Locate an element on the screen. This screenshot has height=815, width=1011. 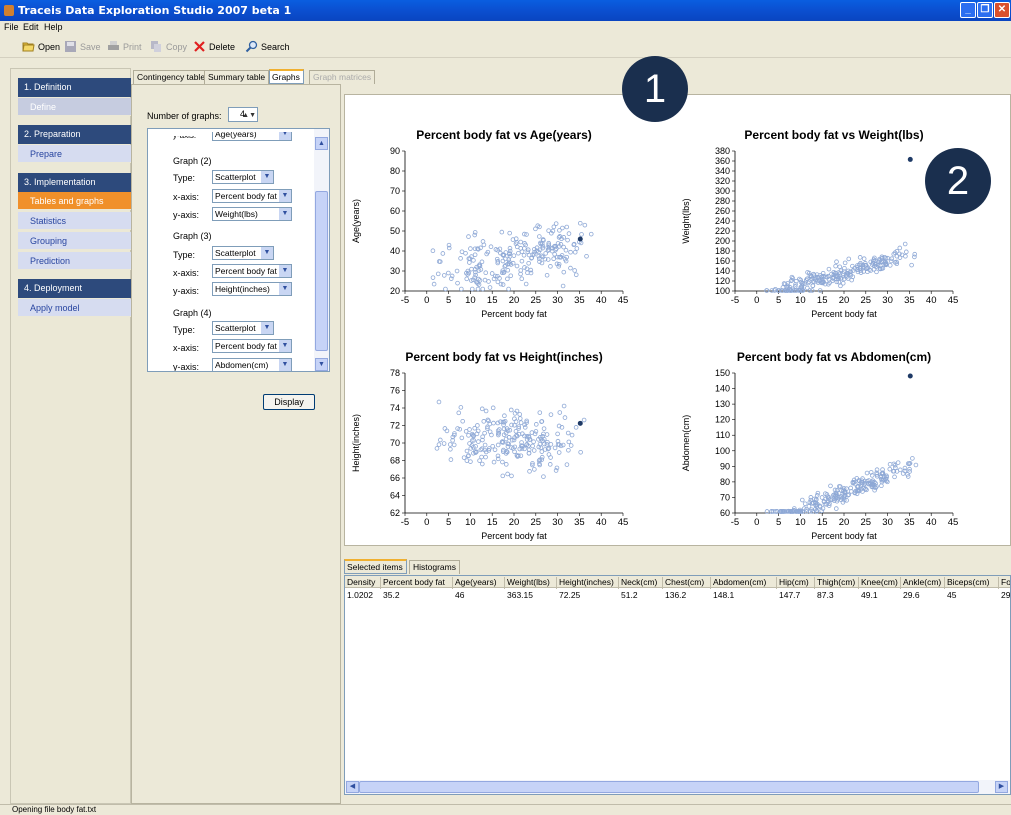
column-header: Knee(cm) is located at coordinates (880, 583).